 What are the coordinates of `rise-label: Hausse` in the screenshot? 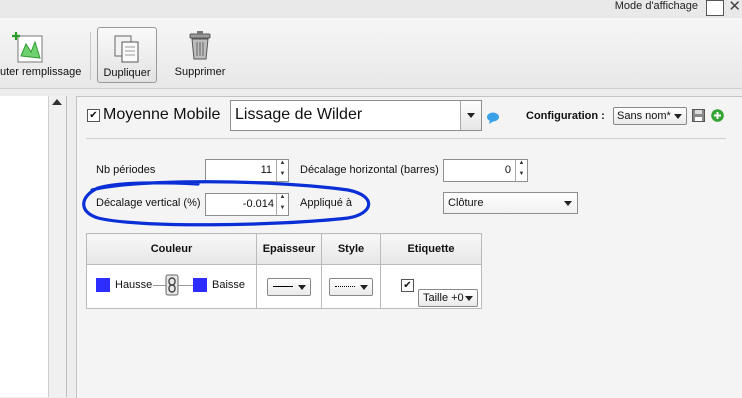 It's located at (134, 285).